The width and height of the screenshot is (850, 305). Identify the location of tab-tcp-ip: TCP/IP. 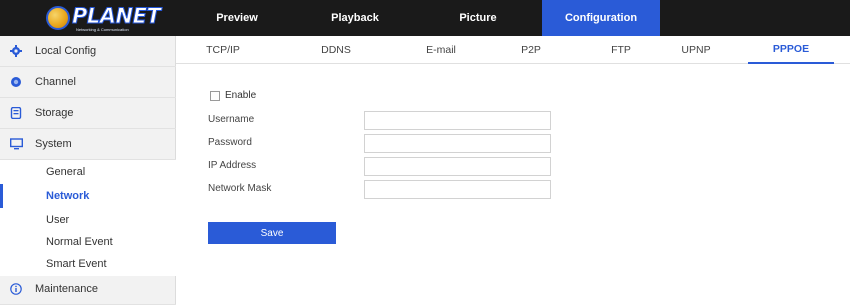
(223, 50).